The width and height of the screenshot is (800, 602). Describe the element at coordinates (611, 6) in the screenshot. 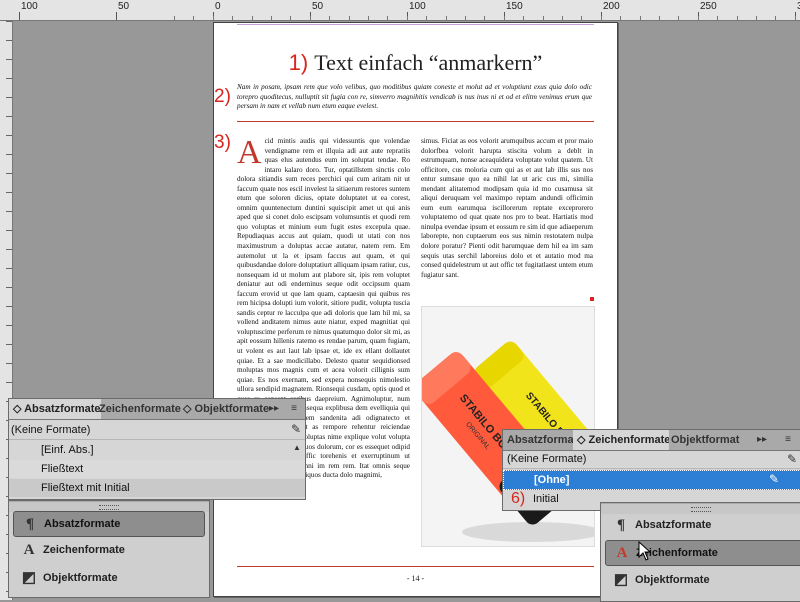

I see `ruler-label: 200` at that location.